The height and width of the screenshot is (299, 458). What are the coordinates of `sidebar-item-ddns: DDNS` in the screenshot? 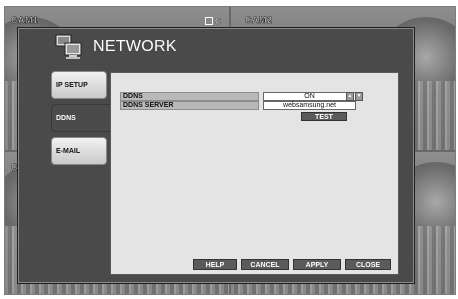 It's located at (81, 118).